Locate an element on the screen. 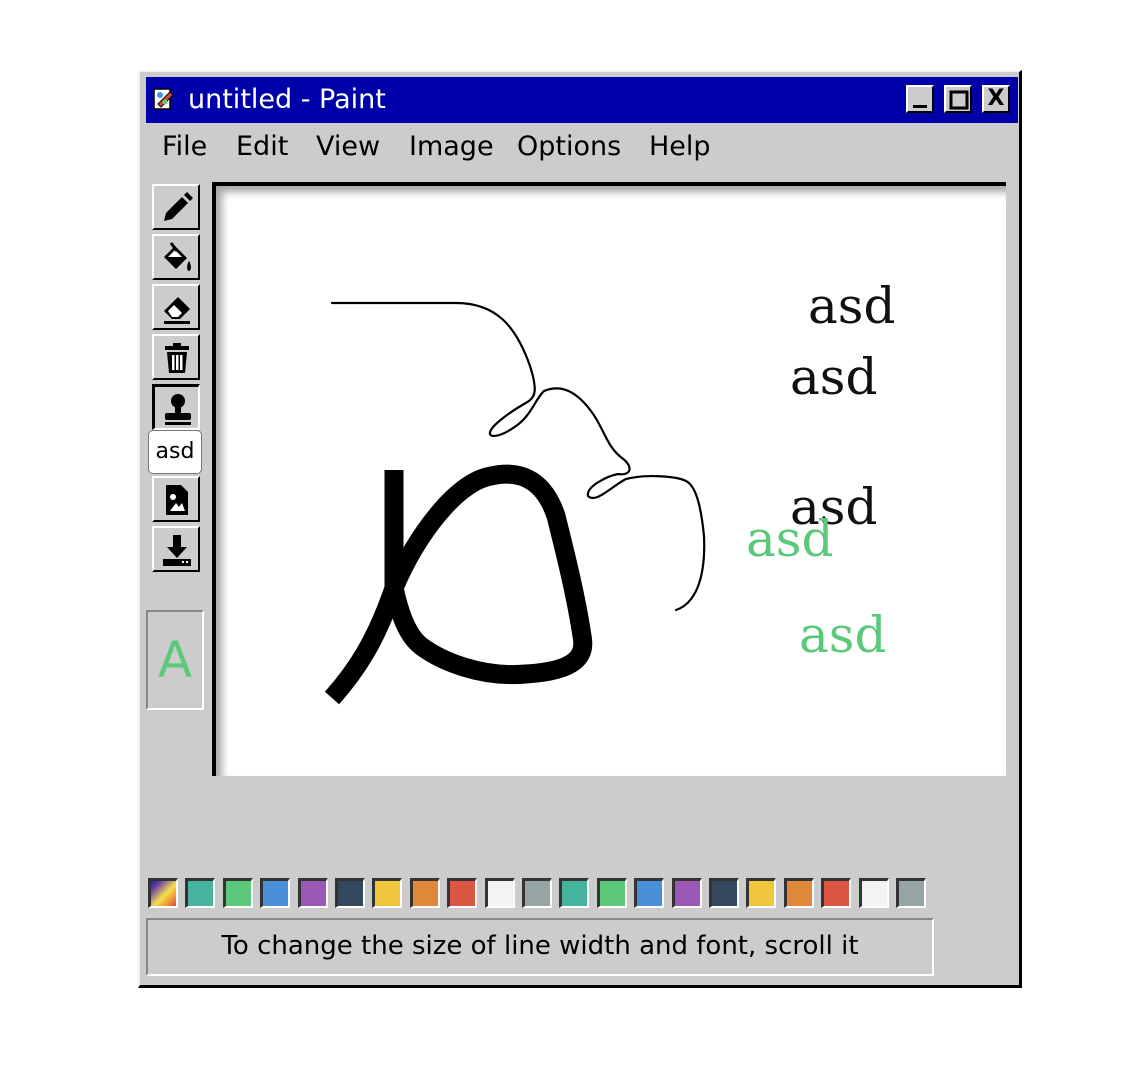 The height and width of the screenshot is (1084, 1126). maximize-icon is located at coordinates (959, 100).